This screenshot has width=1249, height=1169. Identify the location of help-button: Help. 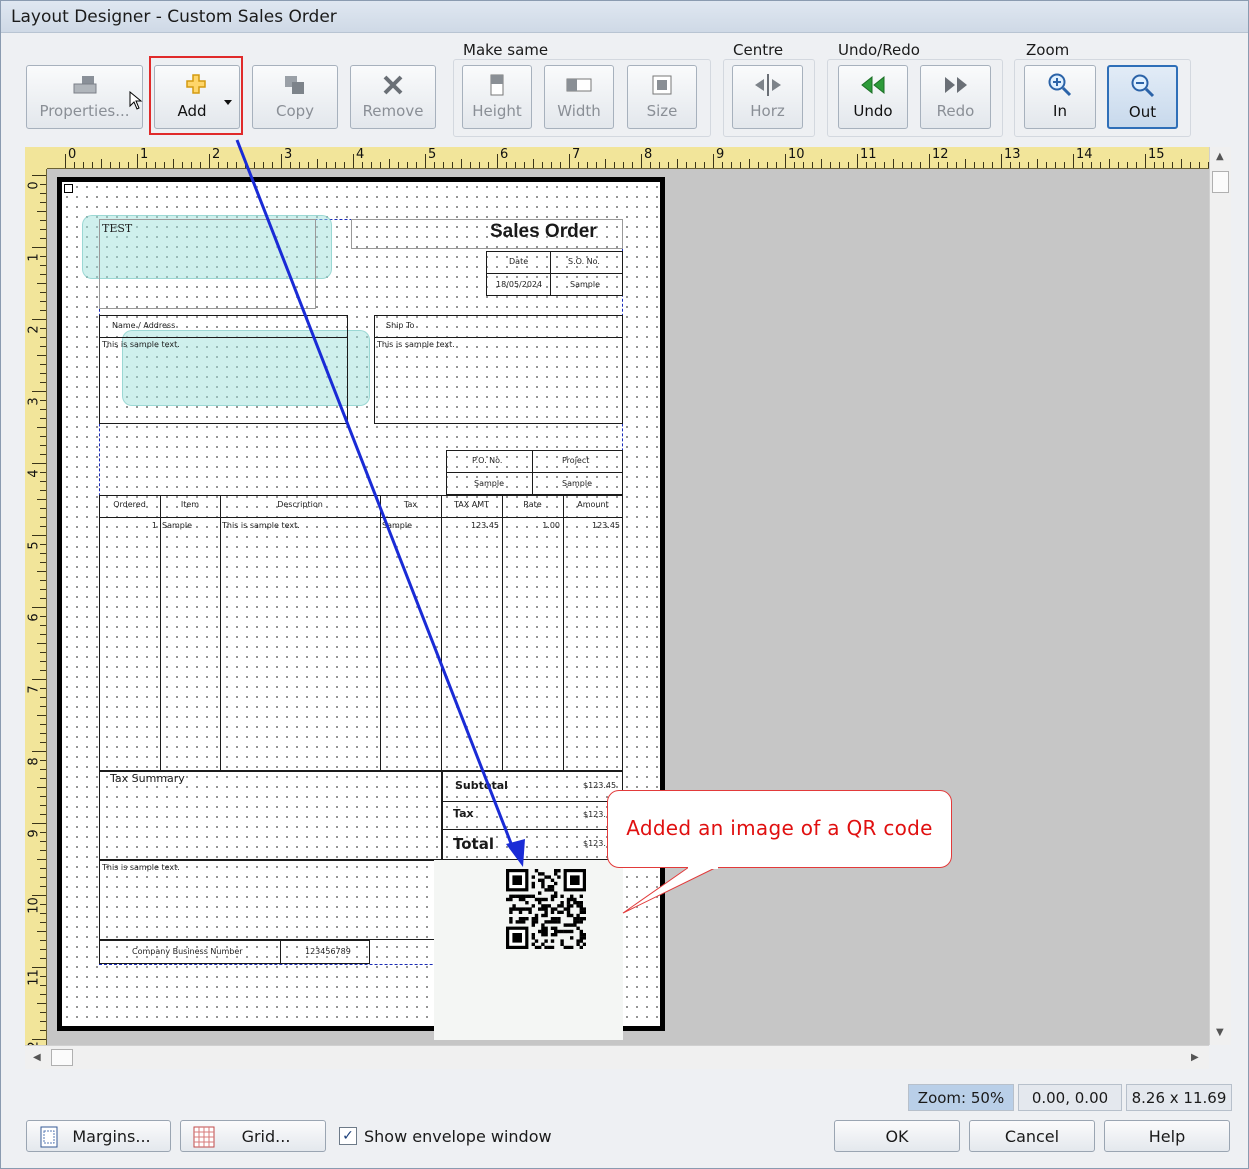
(1167, 1136).